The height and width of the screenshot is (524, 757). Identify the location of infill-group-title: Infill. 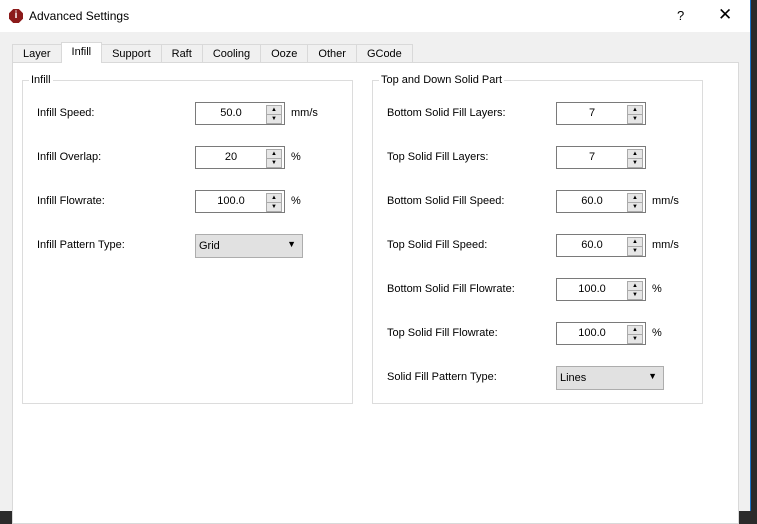
(41, 80).